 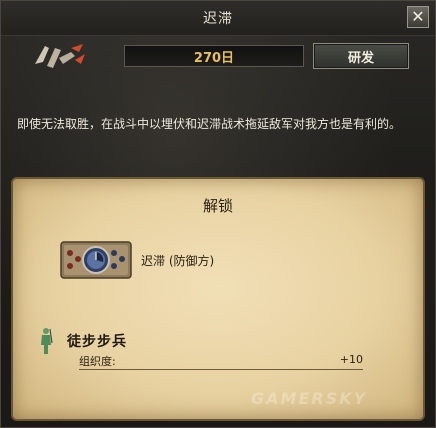 I want to click on unit-stat-row: 组织度: +10, so click(x=221, y=361).